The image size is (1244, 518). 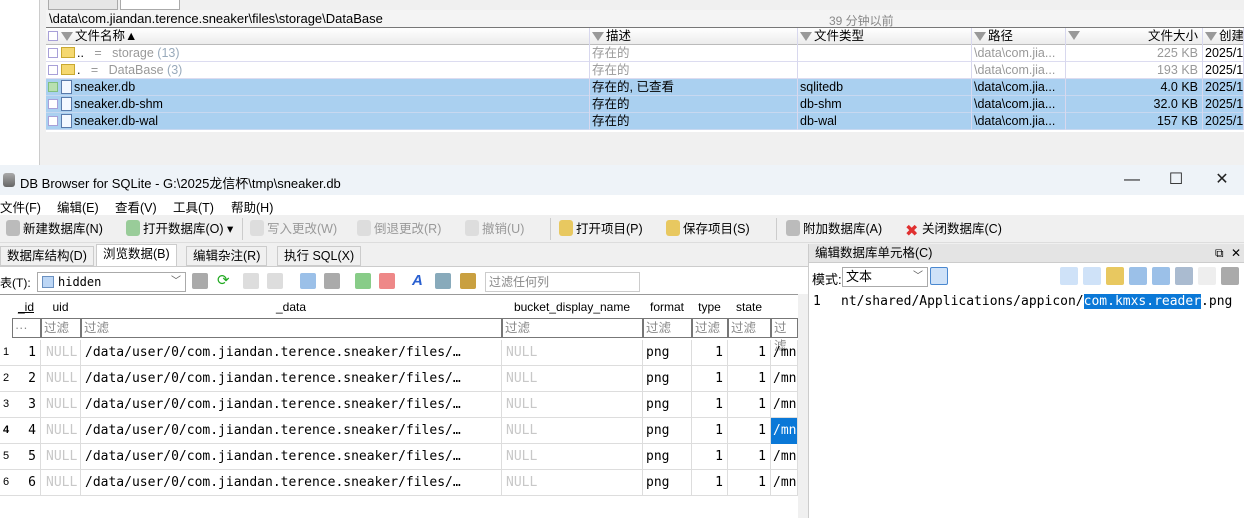 What do you see at coordinates (318, 36) in the screenshot?
I see `col-name: 文件名称▲` at bounding box center [318, 36].